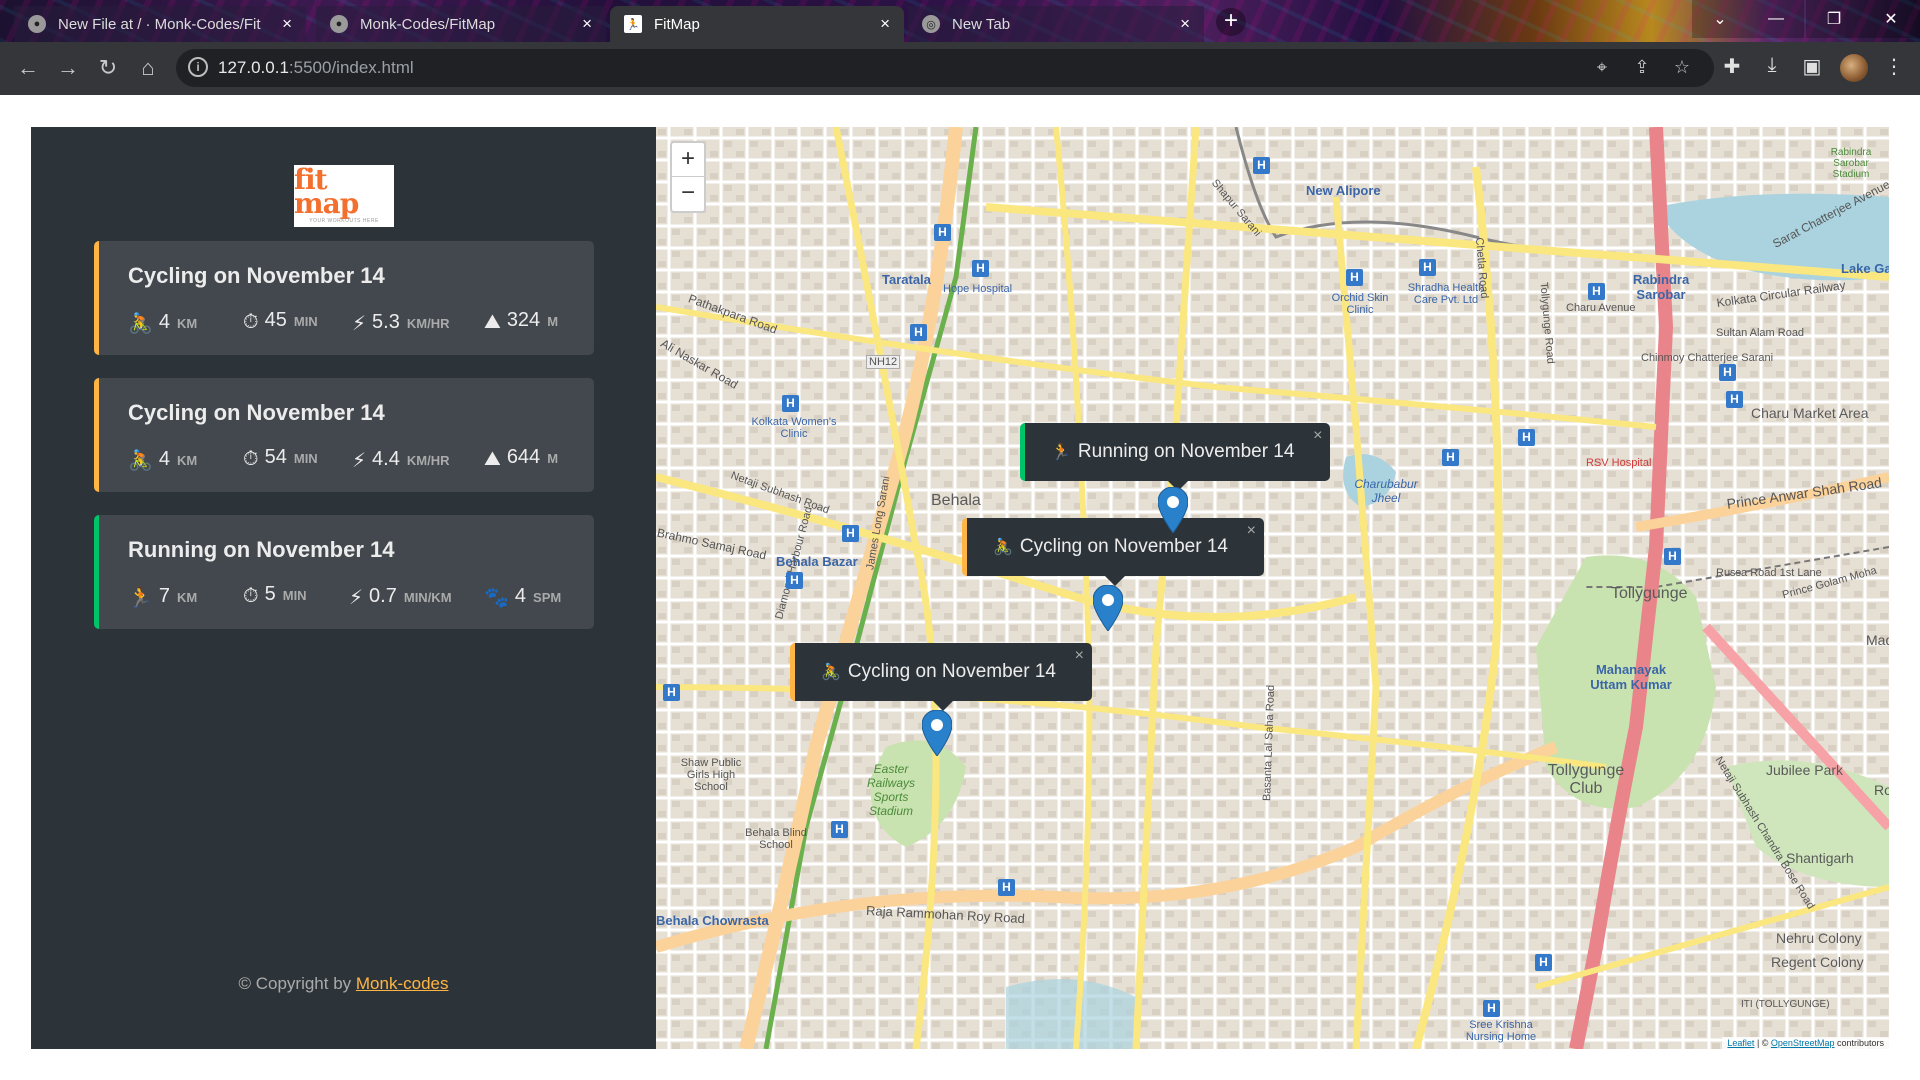  I want to click on detail-value: 644, so click(523, 457).